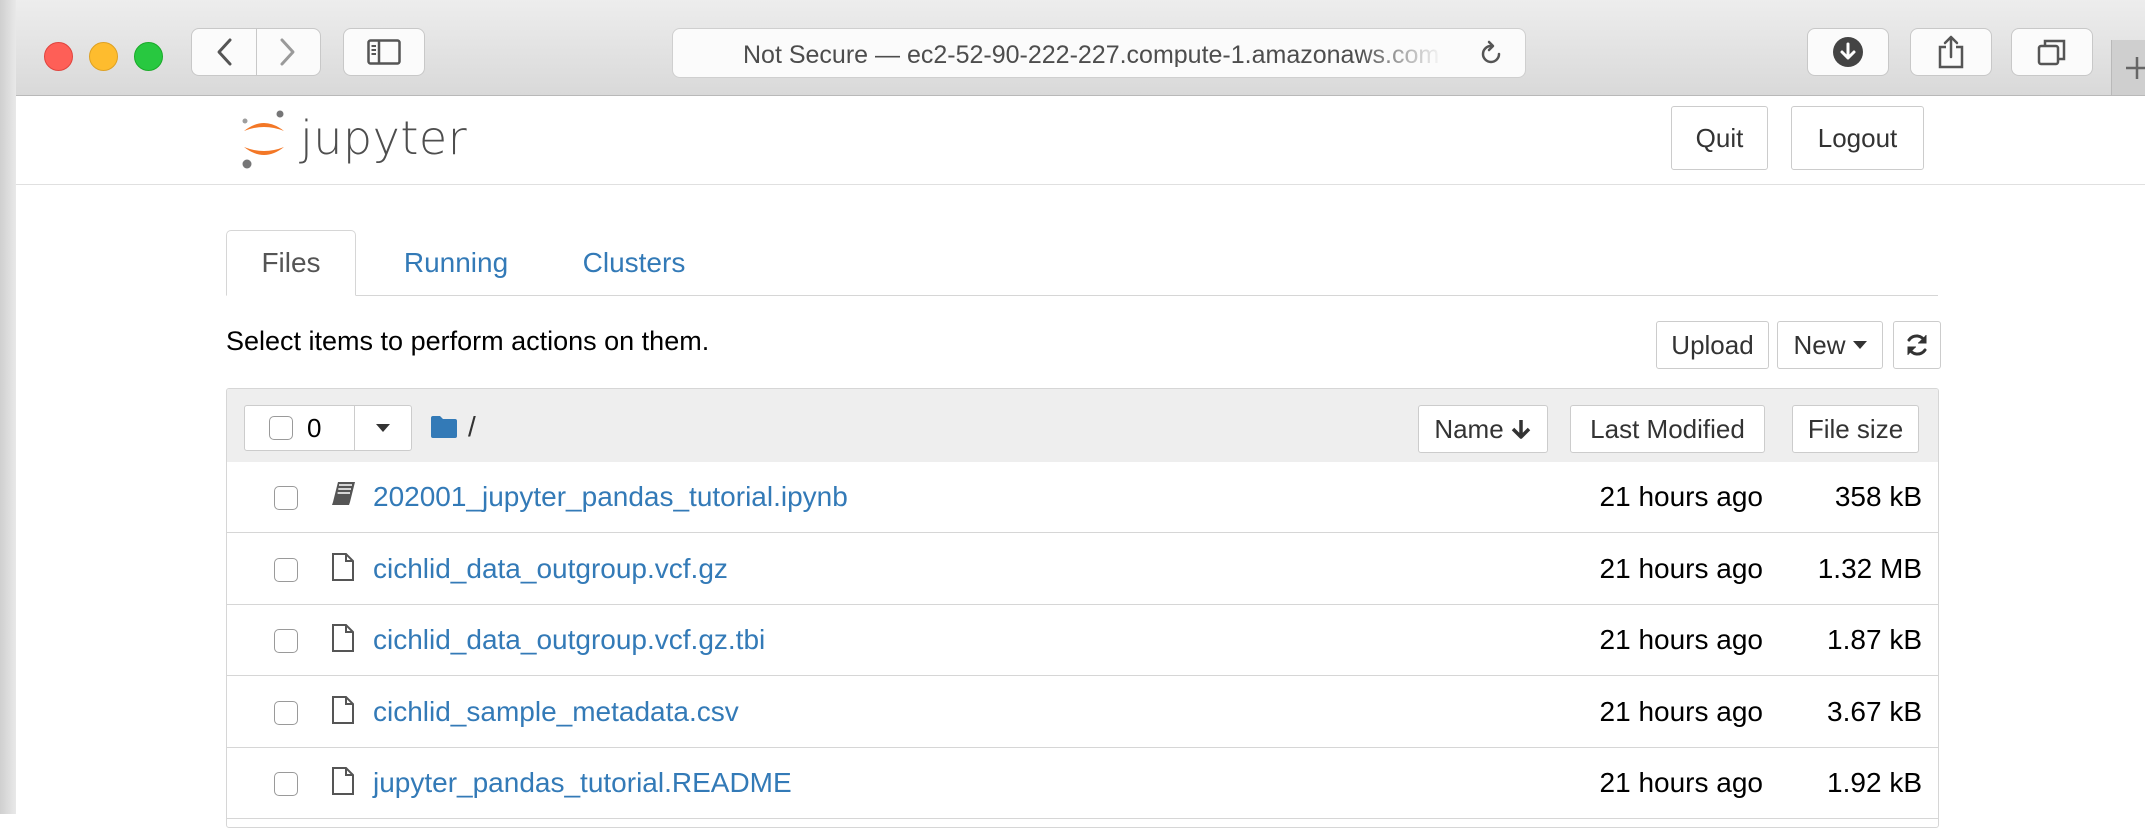 The image size is (2145, 828). I want to click on back-button, so click(224, 52).